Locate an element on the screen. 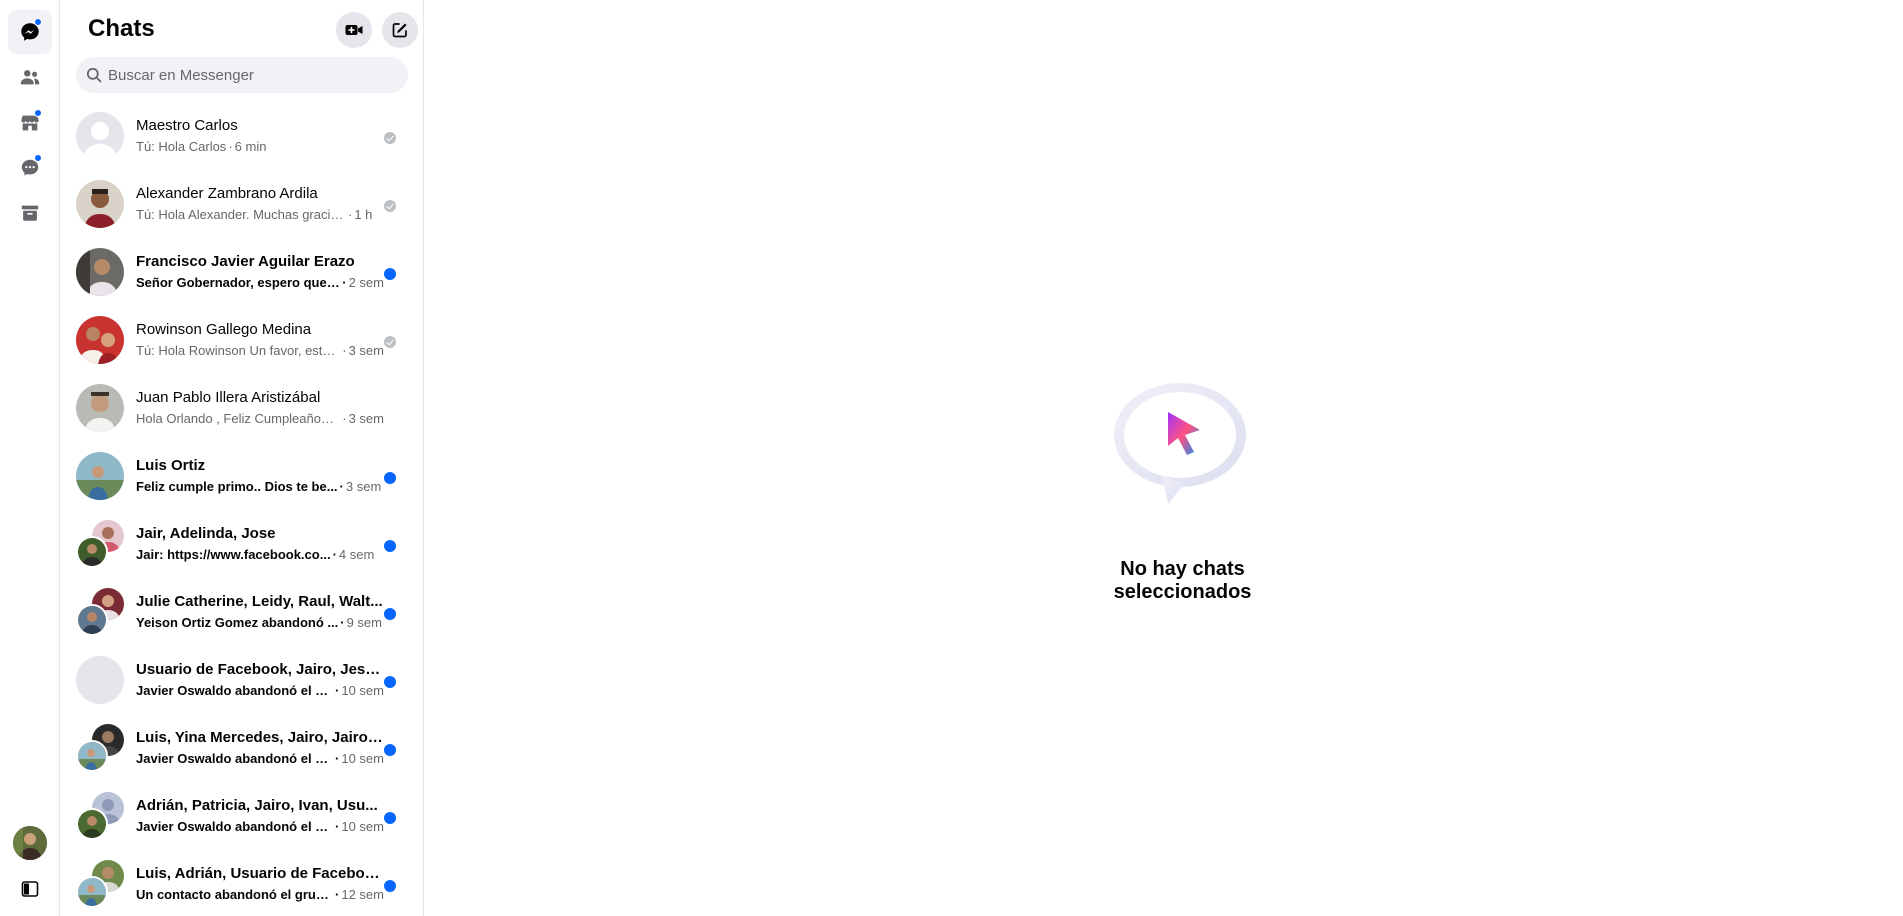 The image size is (1903, 916). chat-time: 9 sem is located at coordinates (364, 622).